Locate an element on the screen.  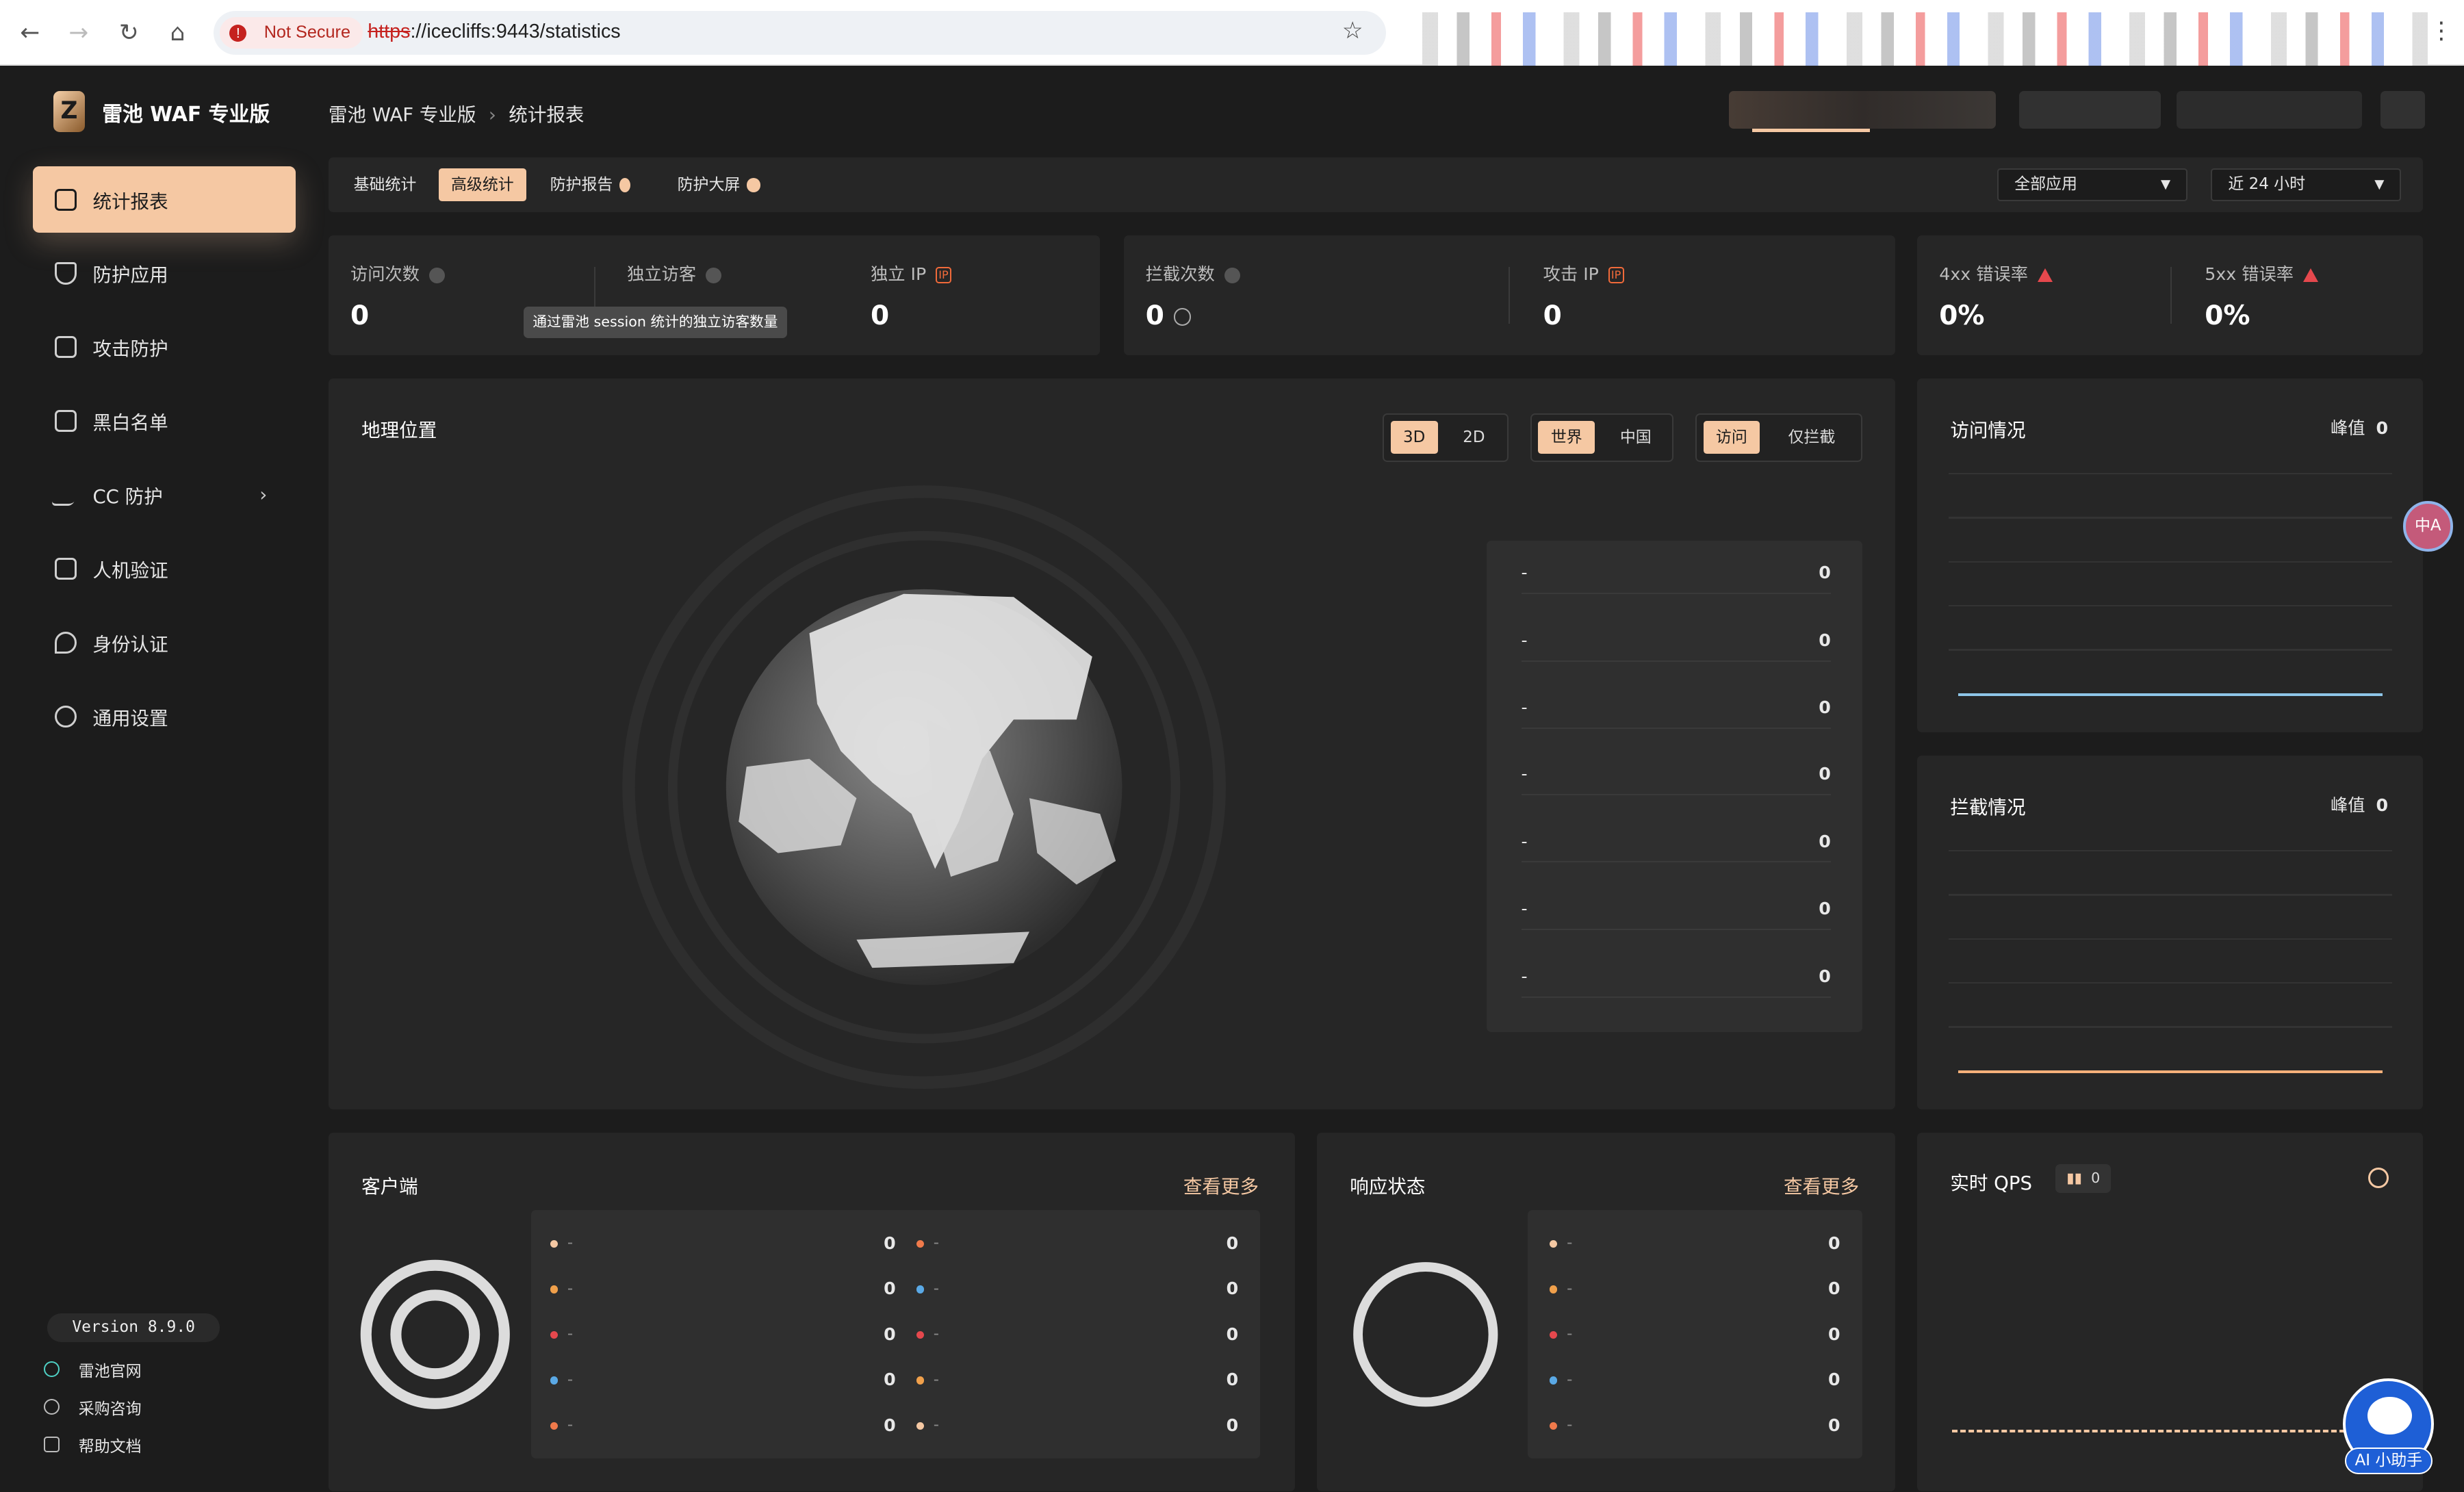
sidebar-item-apps: 防护应用 is located at coordinates (164, 273).